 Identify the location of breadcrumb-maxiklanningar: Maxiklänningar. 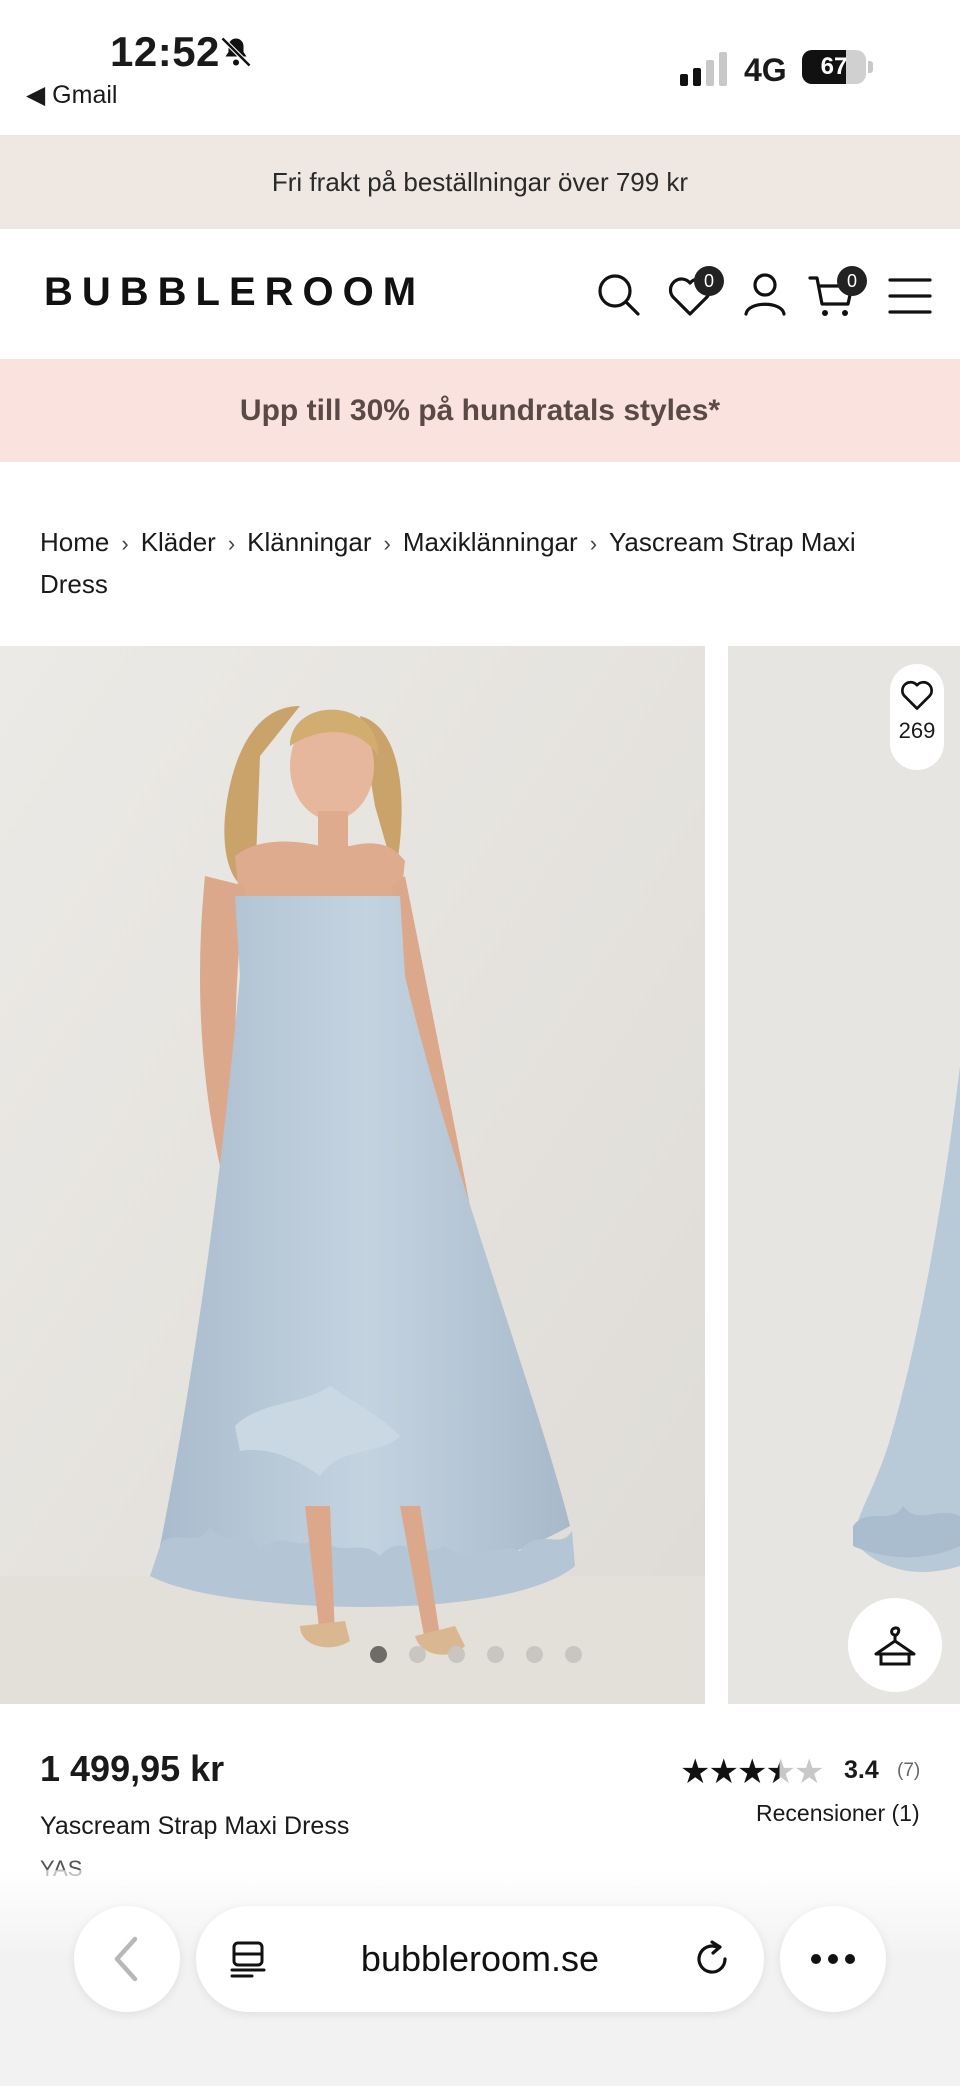
(490, 542).